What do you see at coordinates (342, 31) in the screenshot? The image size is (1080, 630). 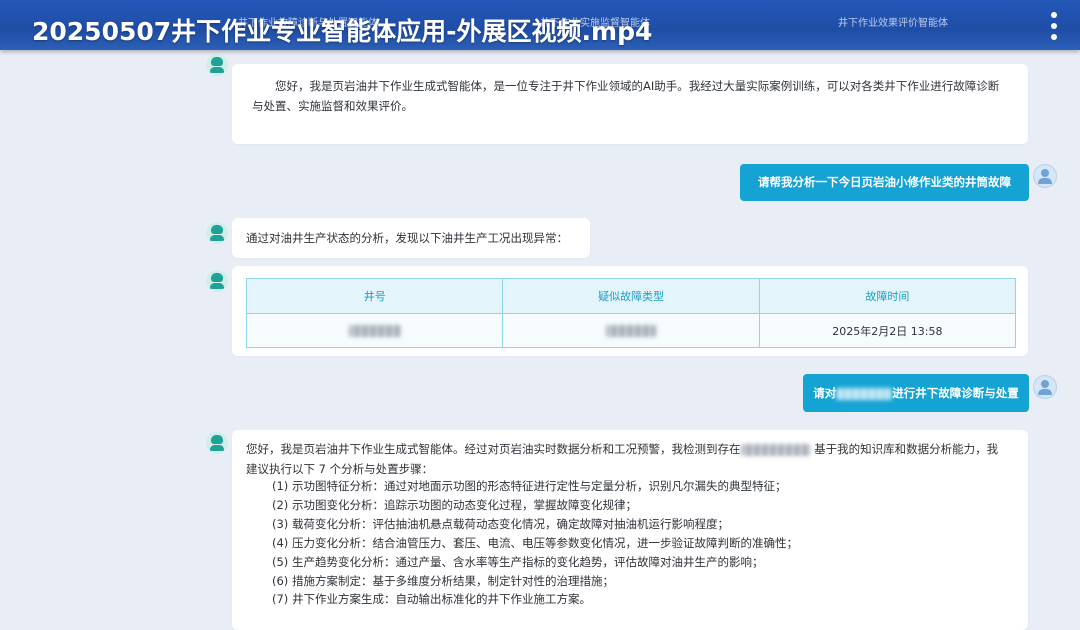 I see `video-title: 20250507井下作业专业智能体应用-外展区视频.mp4` at bounding box center [342, 31].